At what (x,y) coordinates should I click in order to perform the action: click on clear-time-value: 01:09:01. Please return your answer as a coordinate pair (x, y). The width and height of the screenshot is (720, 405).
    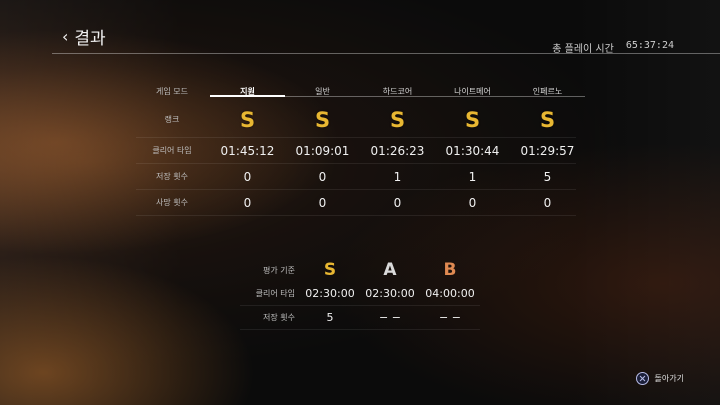
    Looking at the image, I should click on (322, 150).